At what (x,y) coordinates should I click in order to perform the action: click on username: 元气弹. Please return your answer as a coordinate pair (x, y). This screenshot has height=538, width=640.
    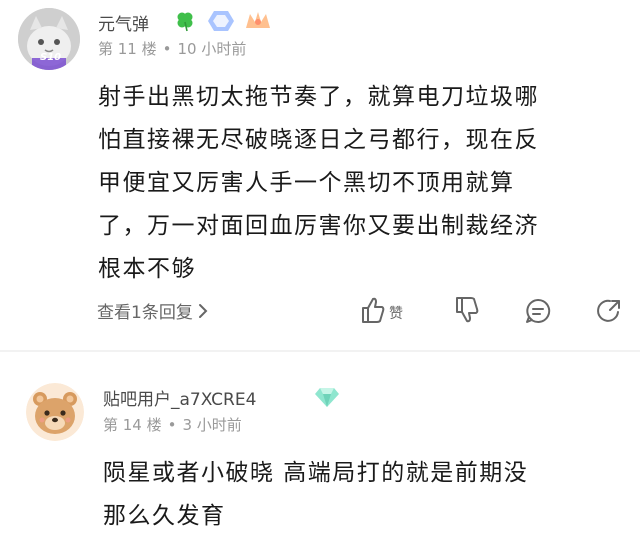
    Looking at the image, I should click on (123, 22).